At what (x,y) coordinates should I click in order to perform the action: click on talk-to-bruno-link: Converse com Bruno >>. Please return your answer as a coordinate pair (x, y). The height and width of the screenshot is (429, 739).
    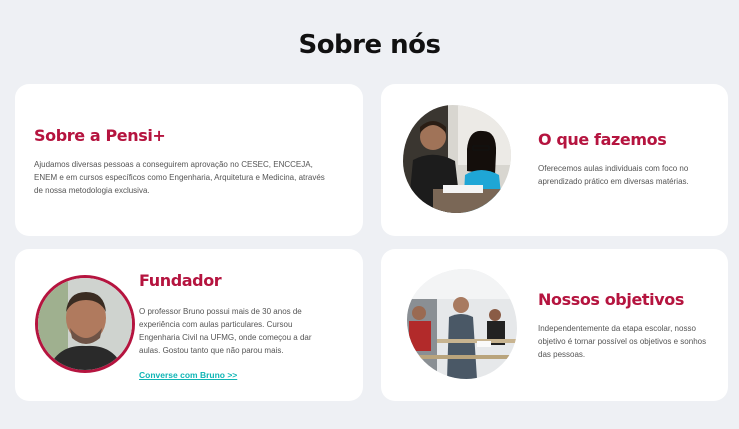
    Looking at the image, I should click on (188, 375).